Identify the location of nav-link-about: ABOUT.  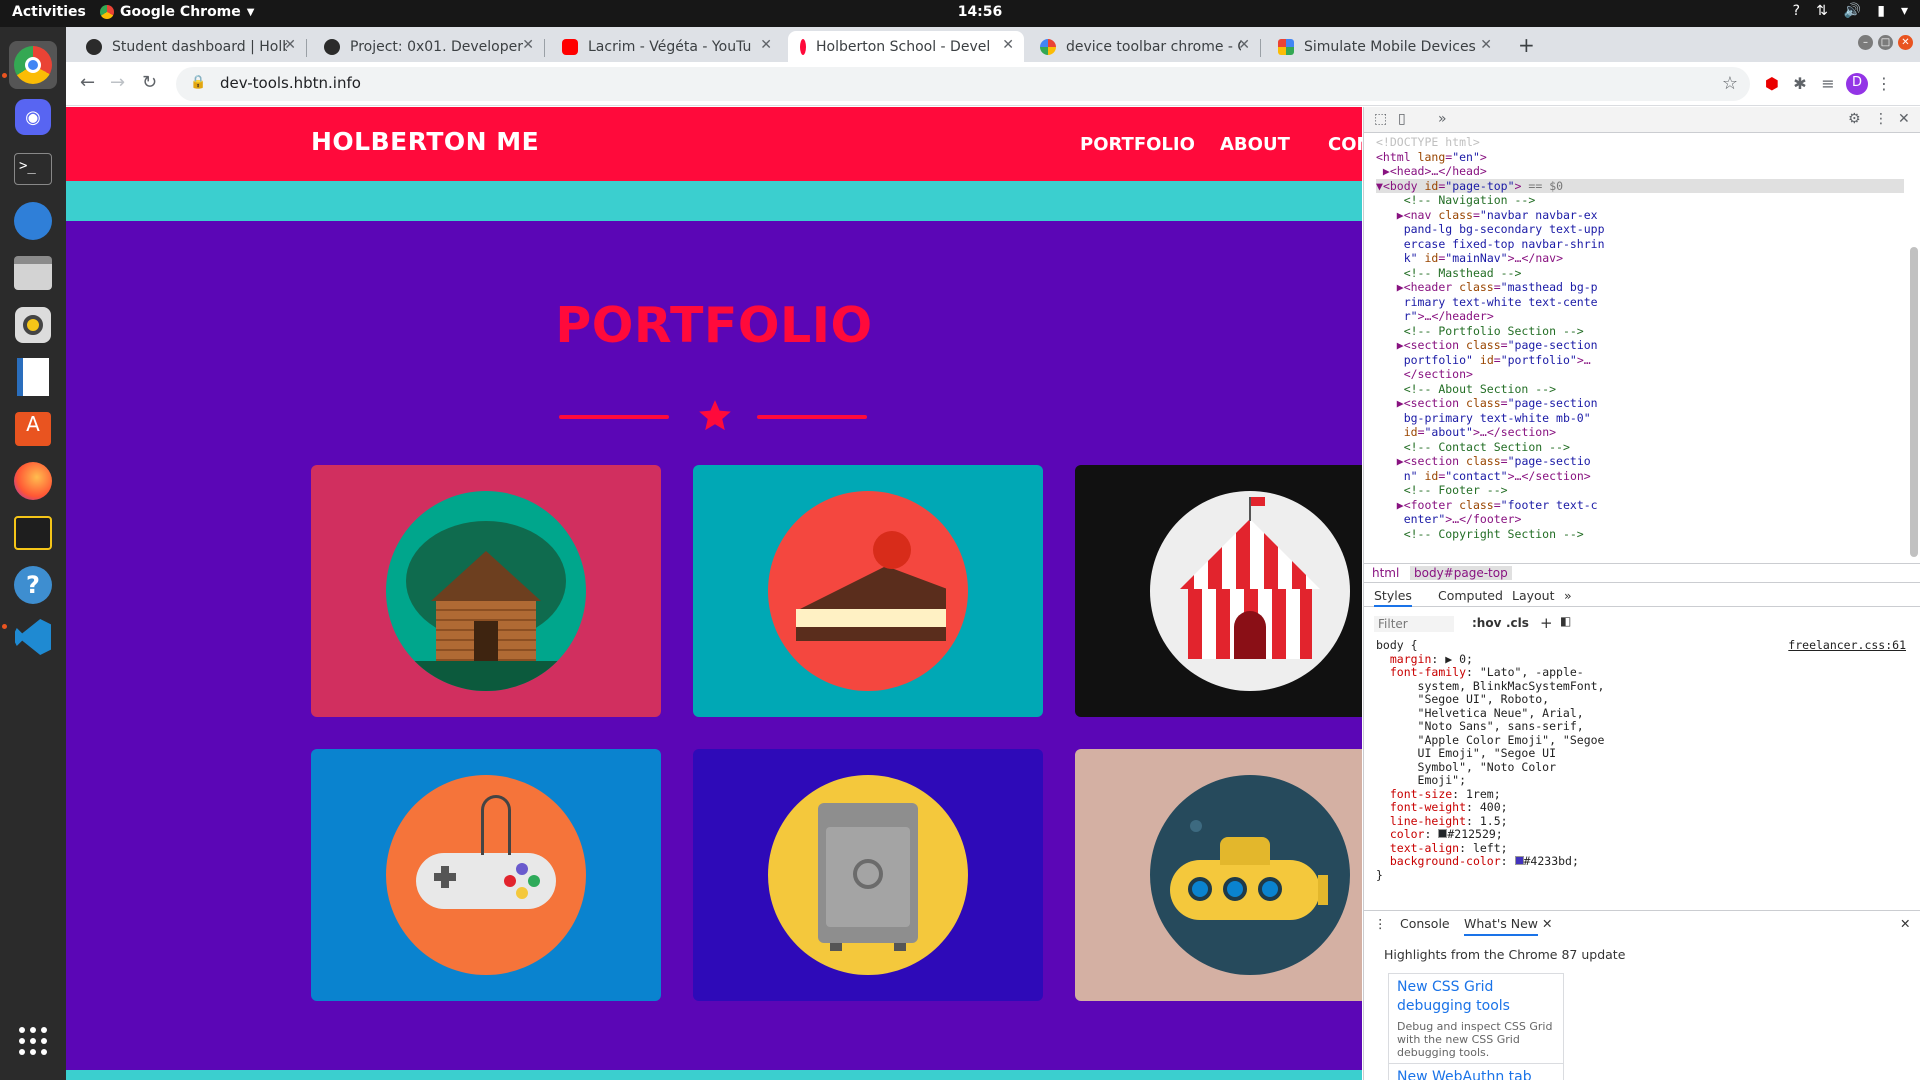
(1255, 144).